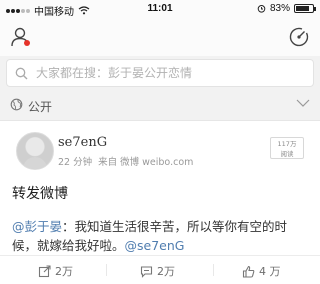  I want to click on radar-button, so click(299, 37).